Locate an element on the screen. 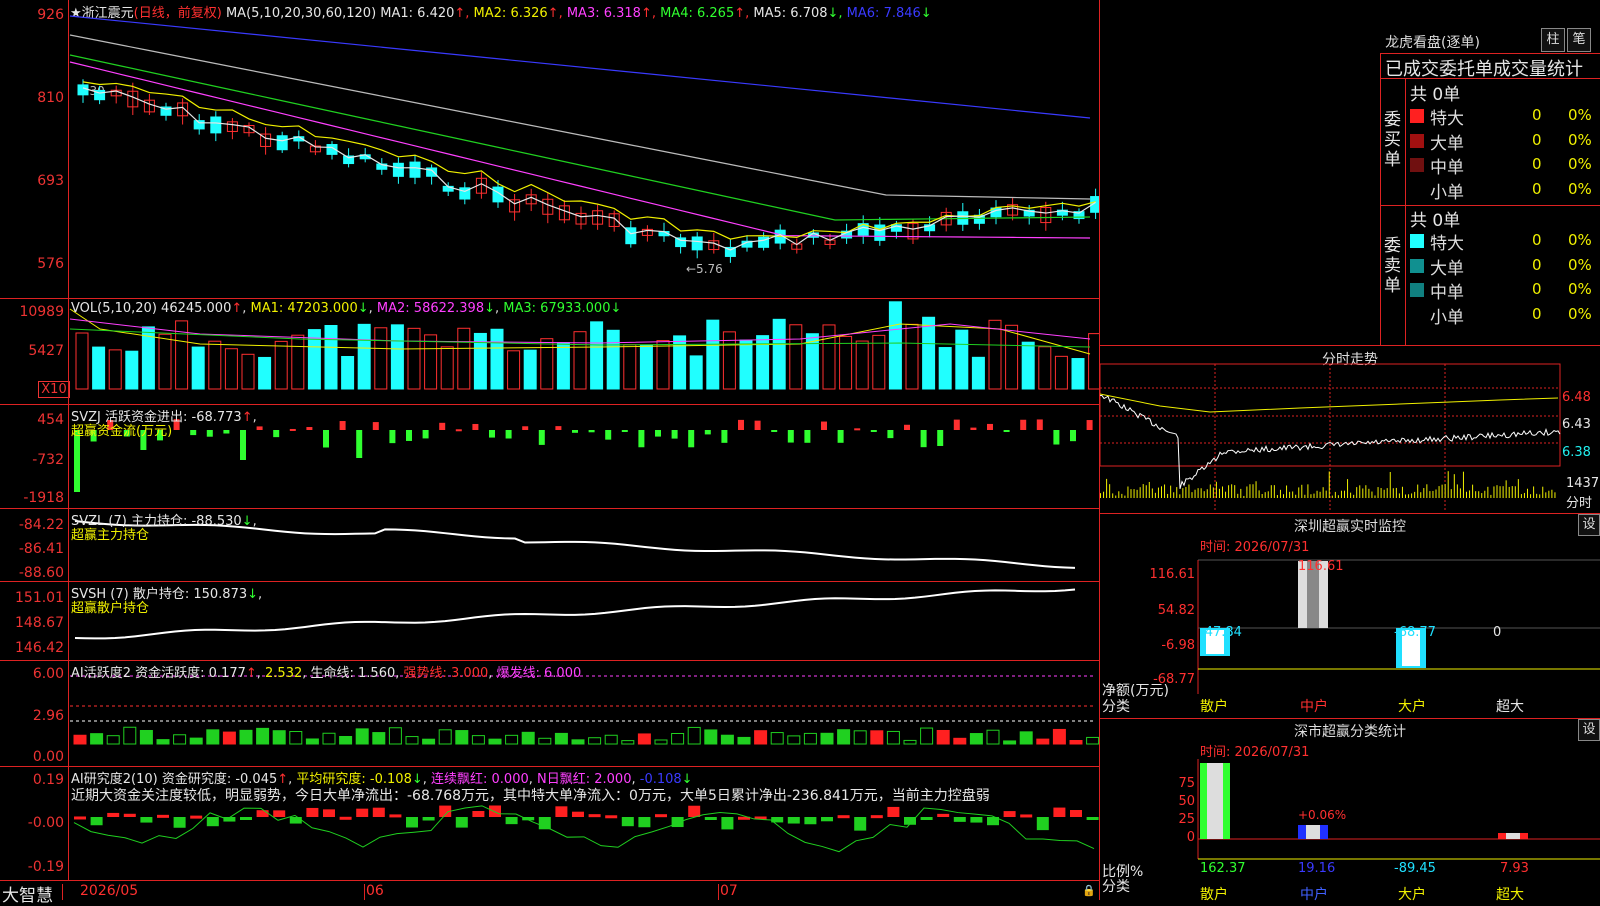 The height and width of the screenshot is (906, 1600). tick-mode-button: 笔 is located at coordinates (1579, 40).